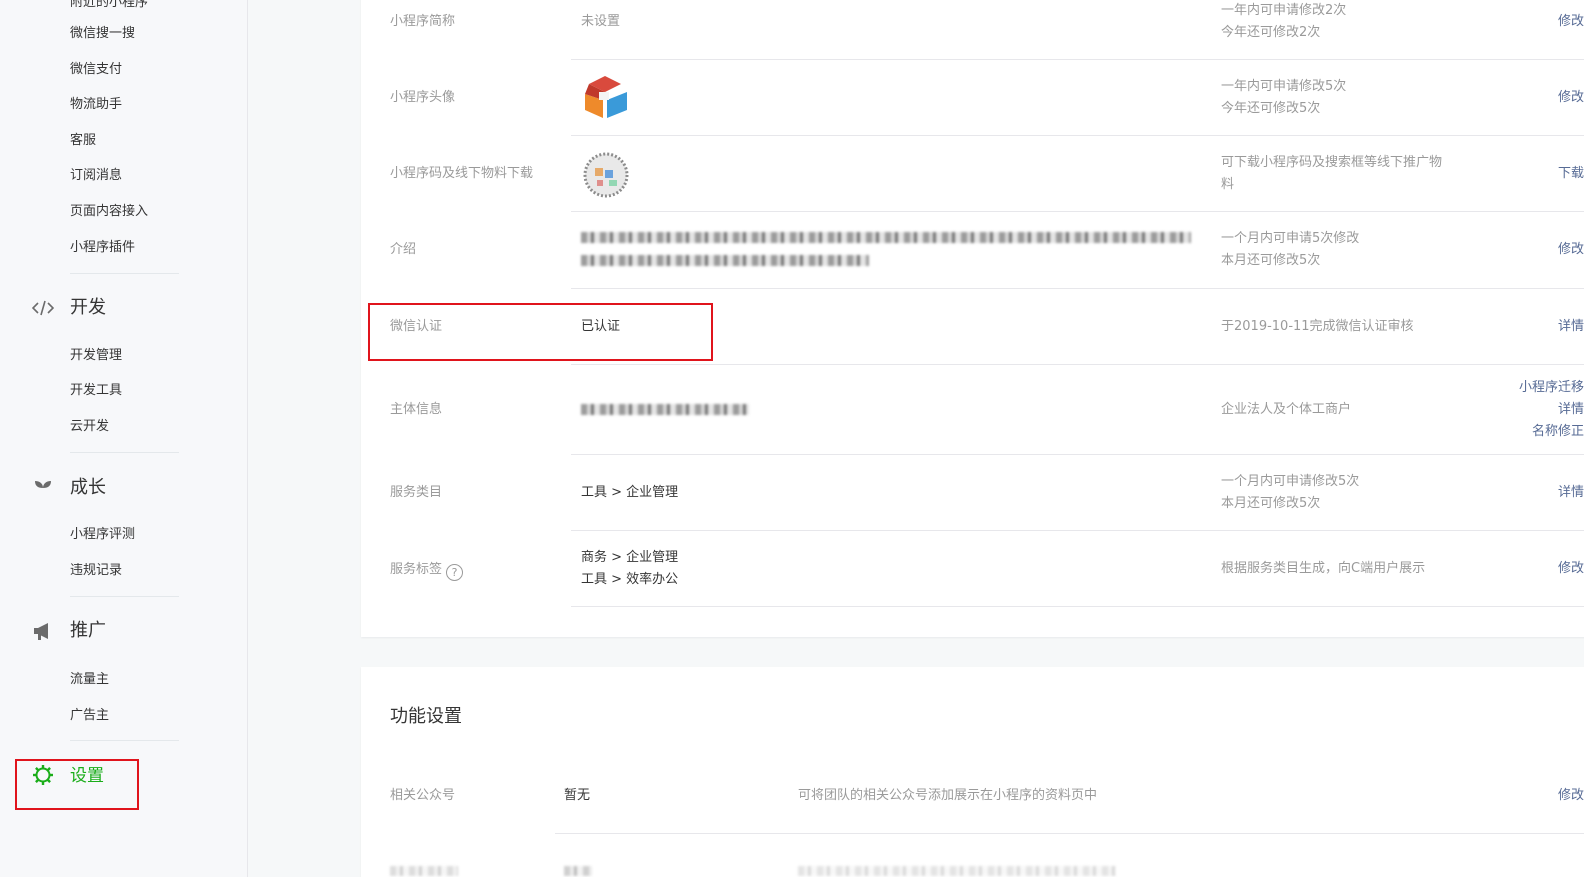 This screenshot has width=1584, height=877. I want to click on modify-service-tags-link: 修改, so click(1539, 569).